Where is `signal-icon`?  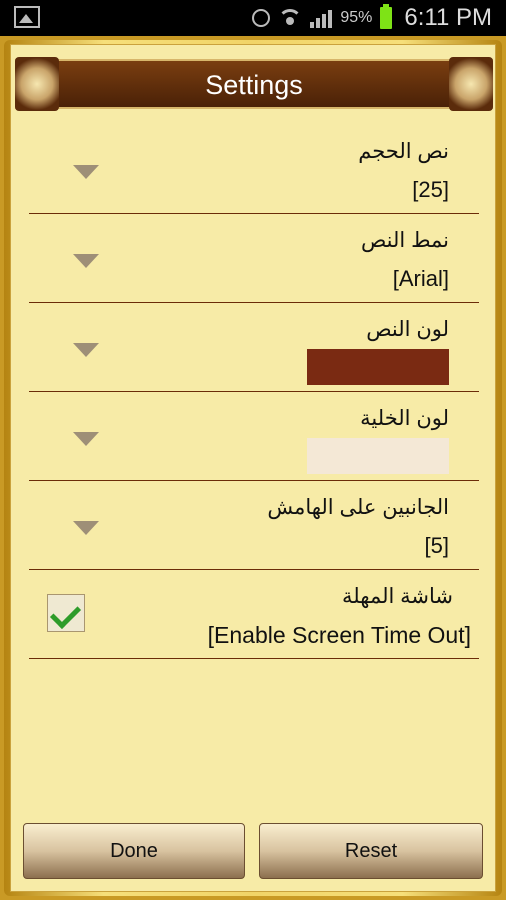
signal-icon is located at coordinates (321, 18).